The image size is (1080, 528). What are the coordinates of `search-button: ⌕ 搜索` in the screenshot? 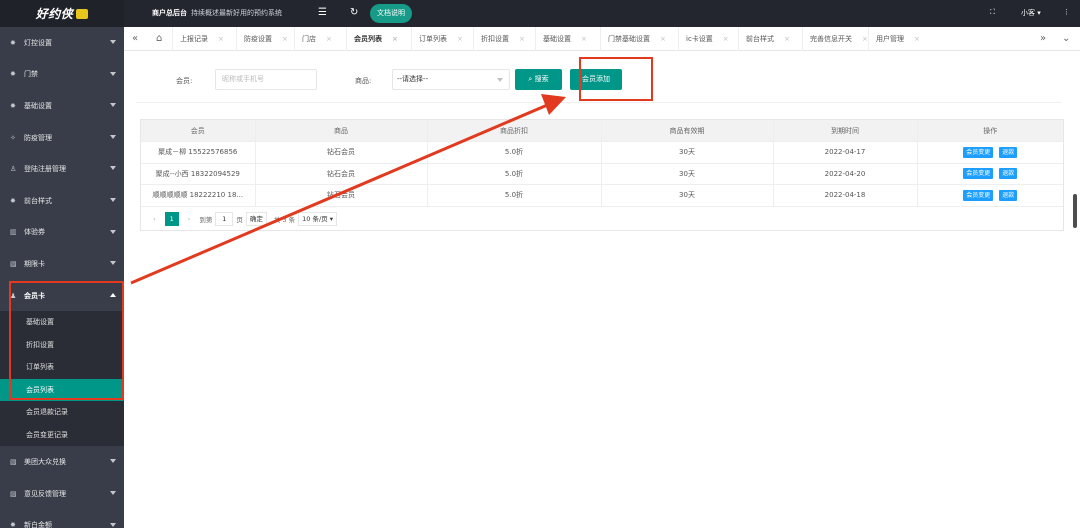 It's located at (538, 79).